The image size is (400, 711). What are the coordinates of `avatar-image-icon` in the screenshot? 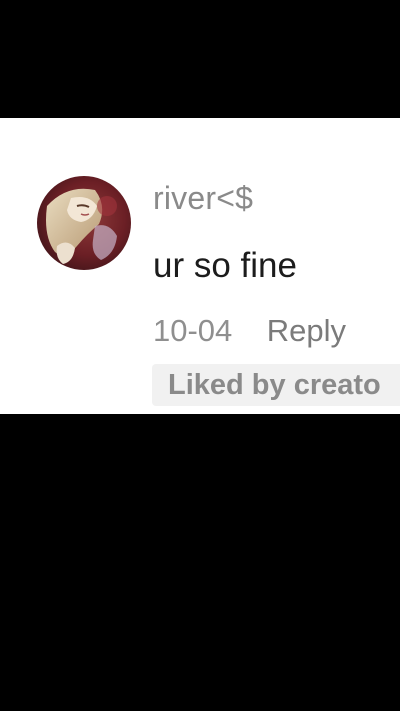 It's located at (84, 223).